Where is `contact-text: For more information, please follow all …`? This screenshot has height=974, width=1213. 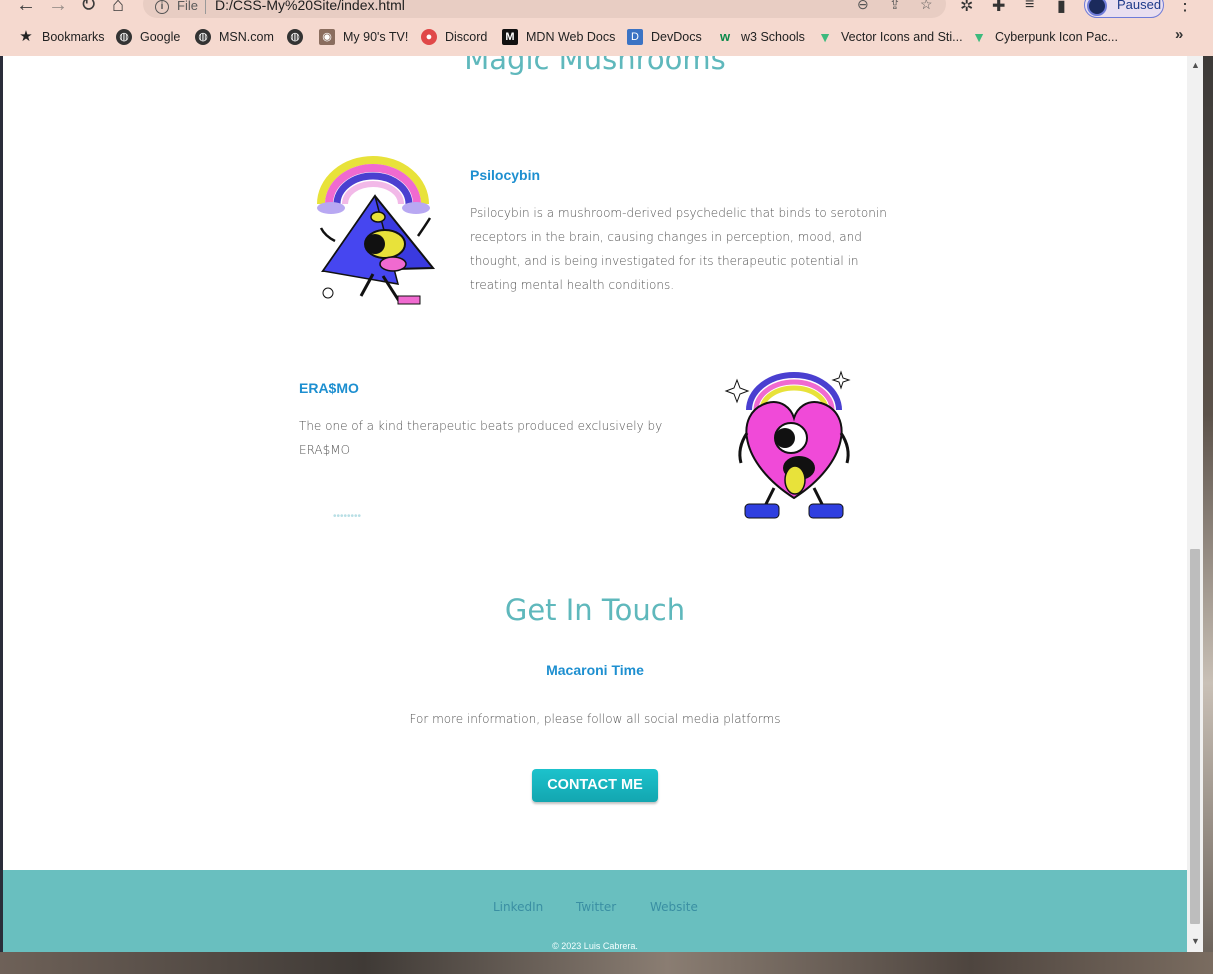 contact-text: For more information, please follow all … is located at coordinates (595, 719).